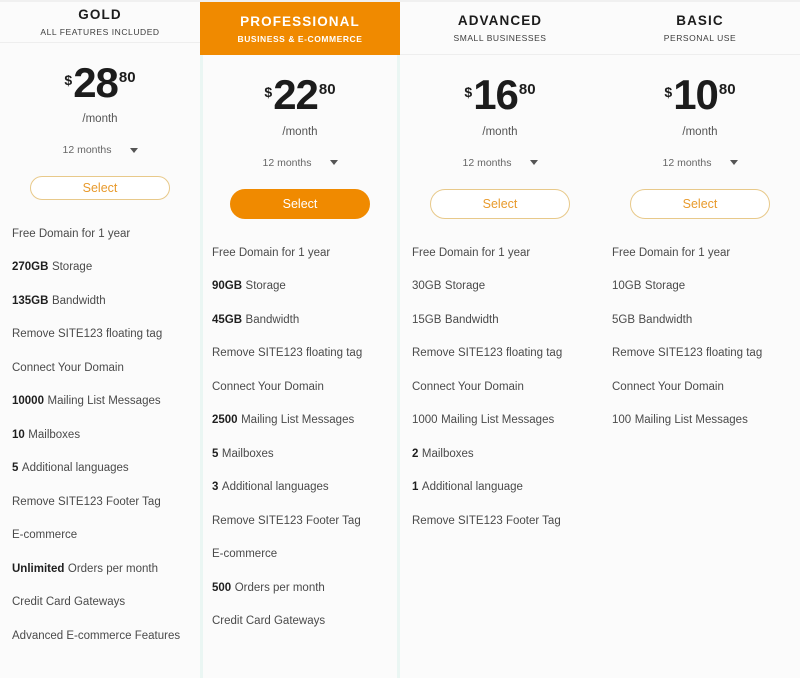 The width and height of the screenshot is (800, 680). Describe the element at coordinates (300, 430) in the screenshot. I see `feature-item: 2500 Mailing List Messages` at that location.